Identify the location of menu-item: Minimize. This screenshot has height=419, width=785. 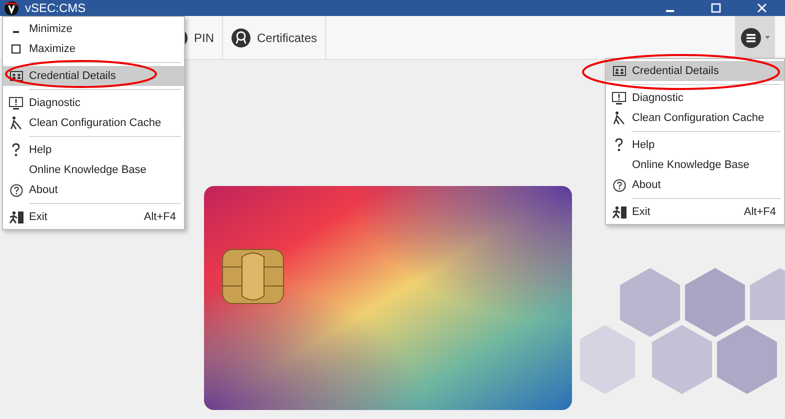
(93, 29).